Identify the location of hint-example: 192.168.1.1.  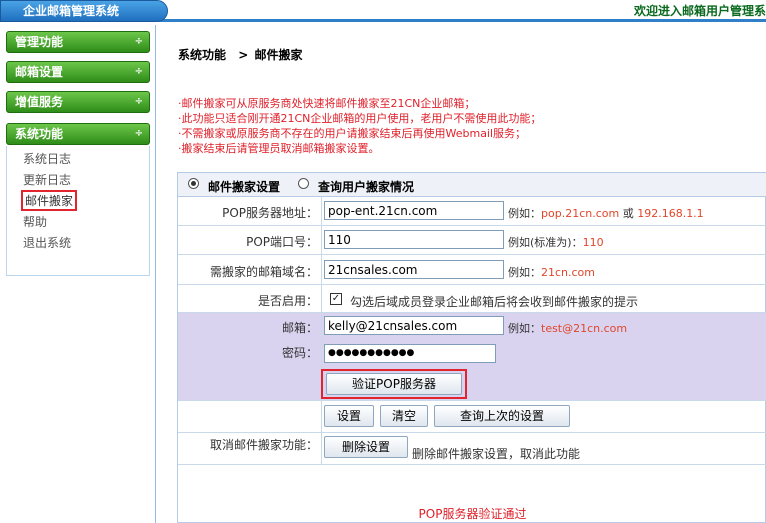
(670, 213).